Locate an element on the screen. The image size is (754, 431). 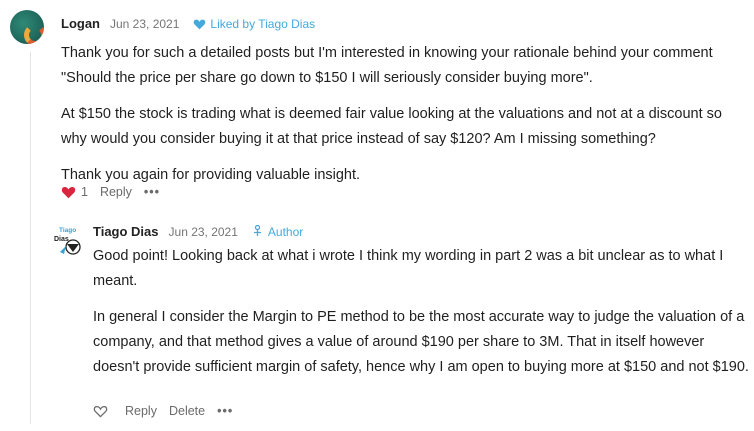
heart-outline-icon is located at coordinates (100, 411).